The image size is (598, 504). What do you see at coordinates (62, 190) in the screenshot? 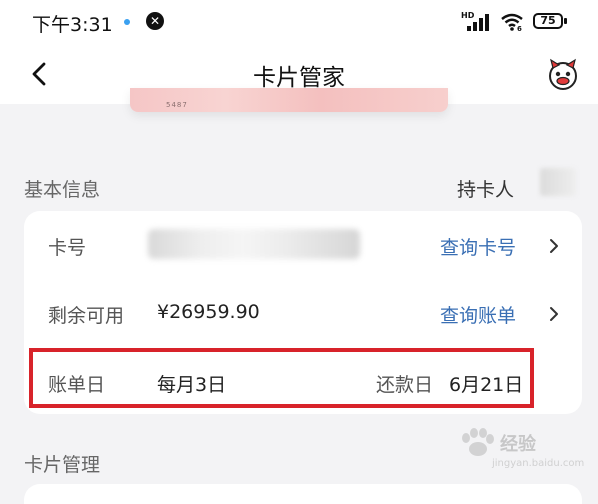
I see `basic-info-title: 基本信息` at bounding box center [62, 190].